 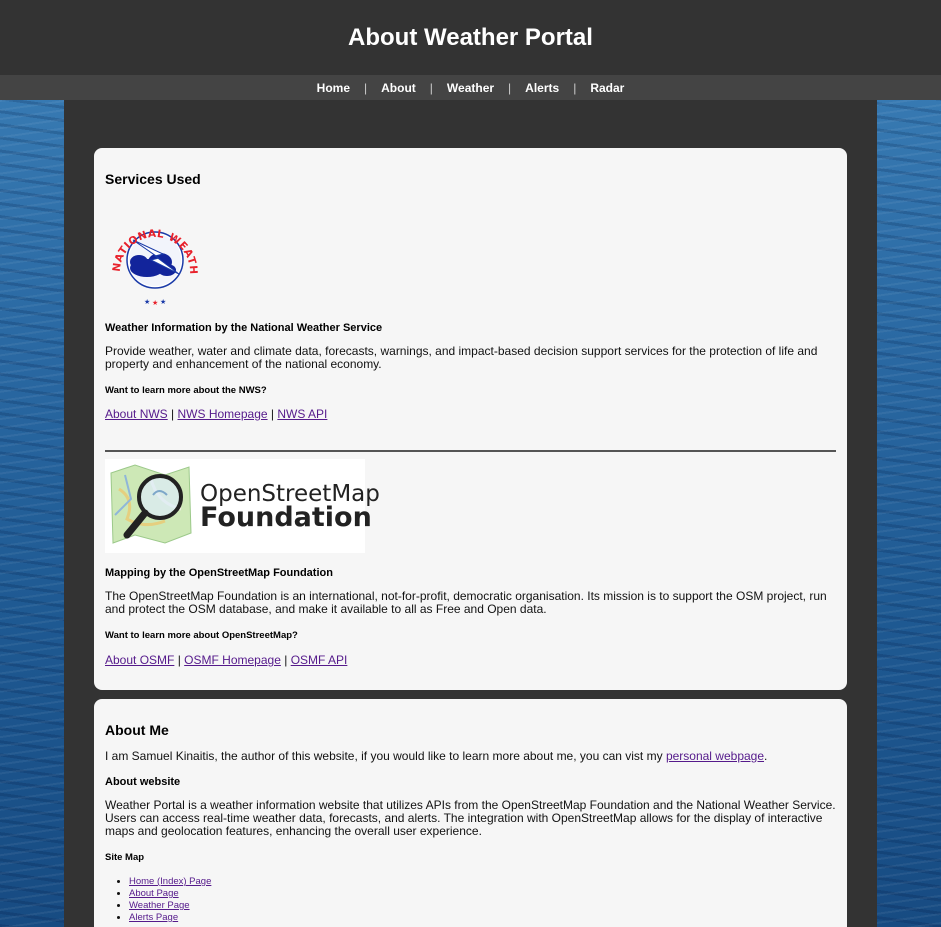 What do you see at coordinates (153, 917) in the screenshot?
I see `sitemap-alerts-link: Alerts Page` at bounding box center [153, 917].